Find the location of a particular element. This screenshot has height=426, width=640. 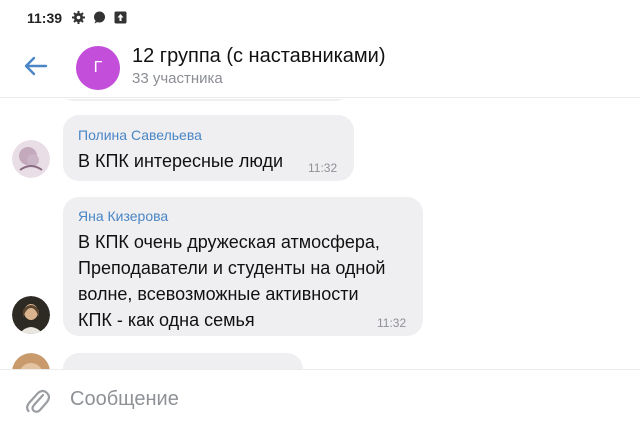

message-text-line: волне, всевозможные активности is located at coordinates (218, 294).